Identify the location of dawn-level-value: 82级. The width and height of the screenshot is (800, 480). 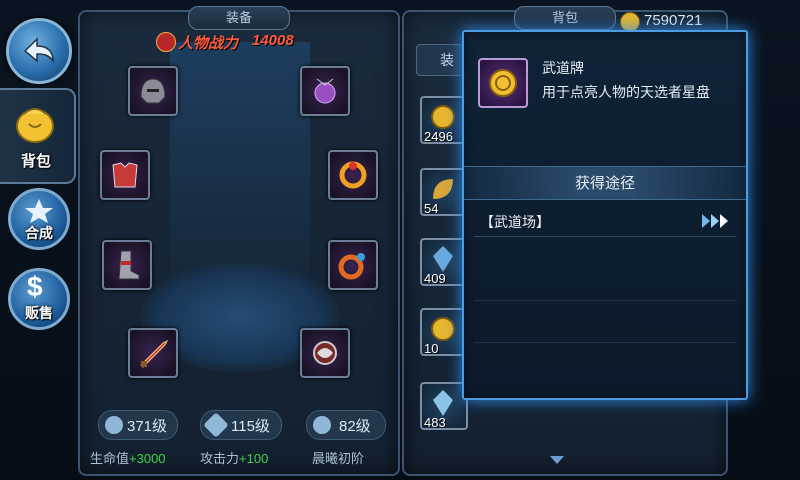
(355, 426).